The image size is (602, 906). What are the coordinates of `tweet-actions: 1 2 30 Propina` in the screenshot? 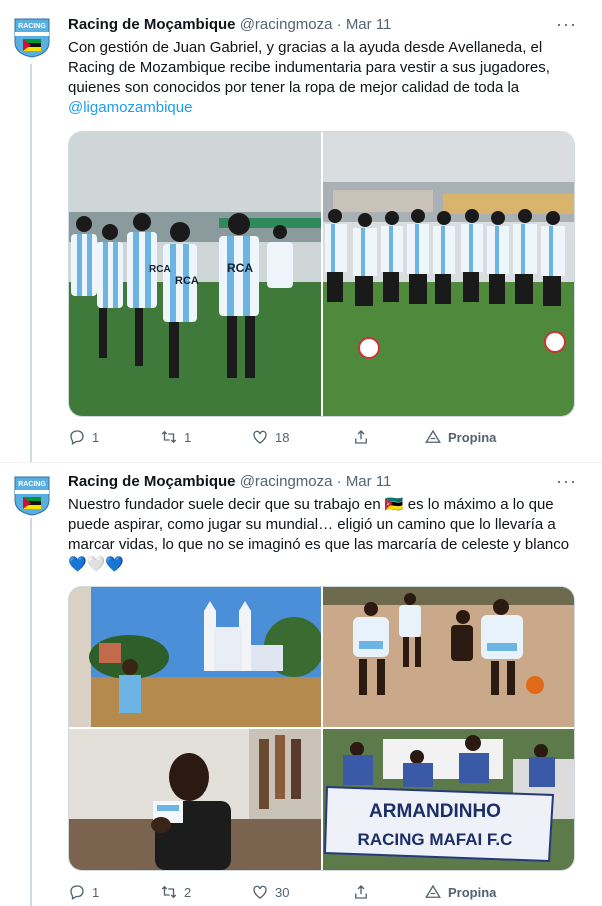 It's located at (308, 893).